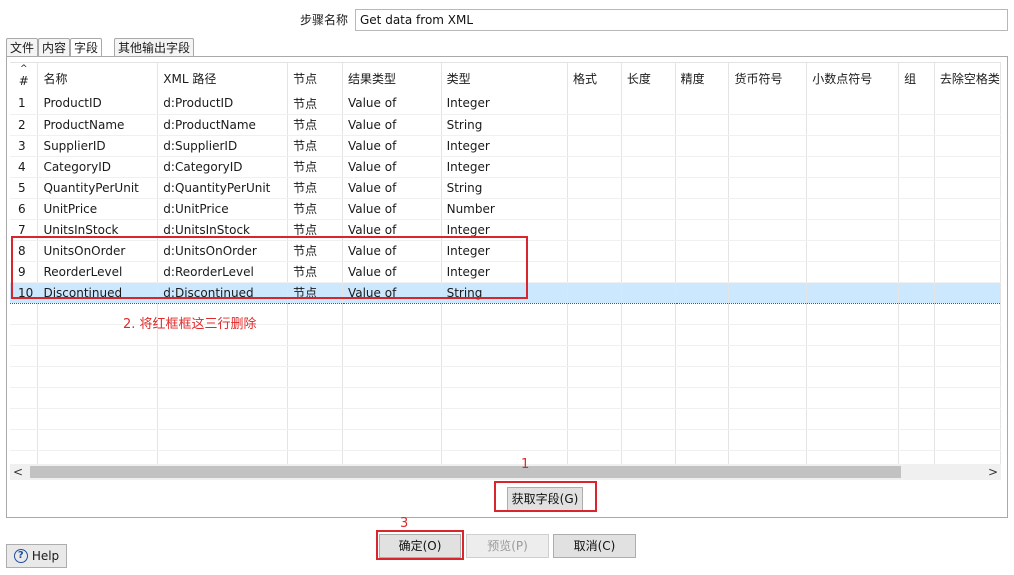 Image resolution: width=1014 pixels, height=575 pixels. What do you see at coordinates (223, 293) in the screenshot?
I see `xml-path-cell: d:Discontinued` at bounding box center [223, 293].